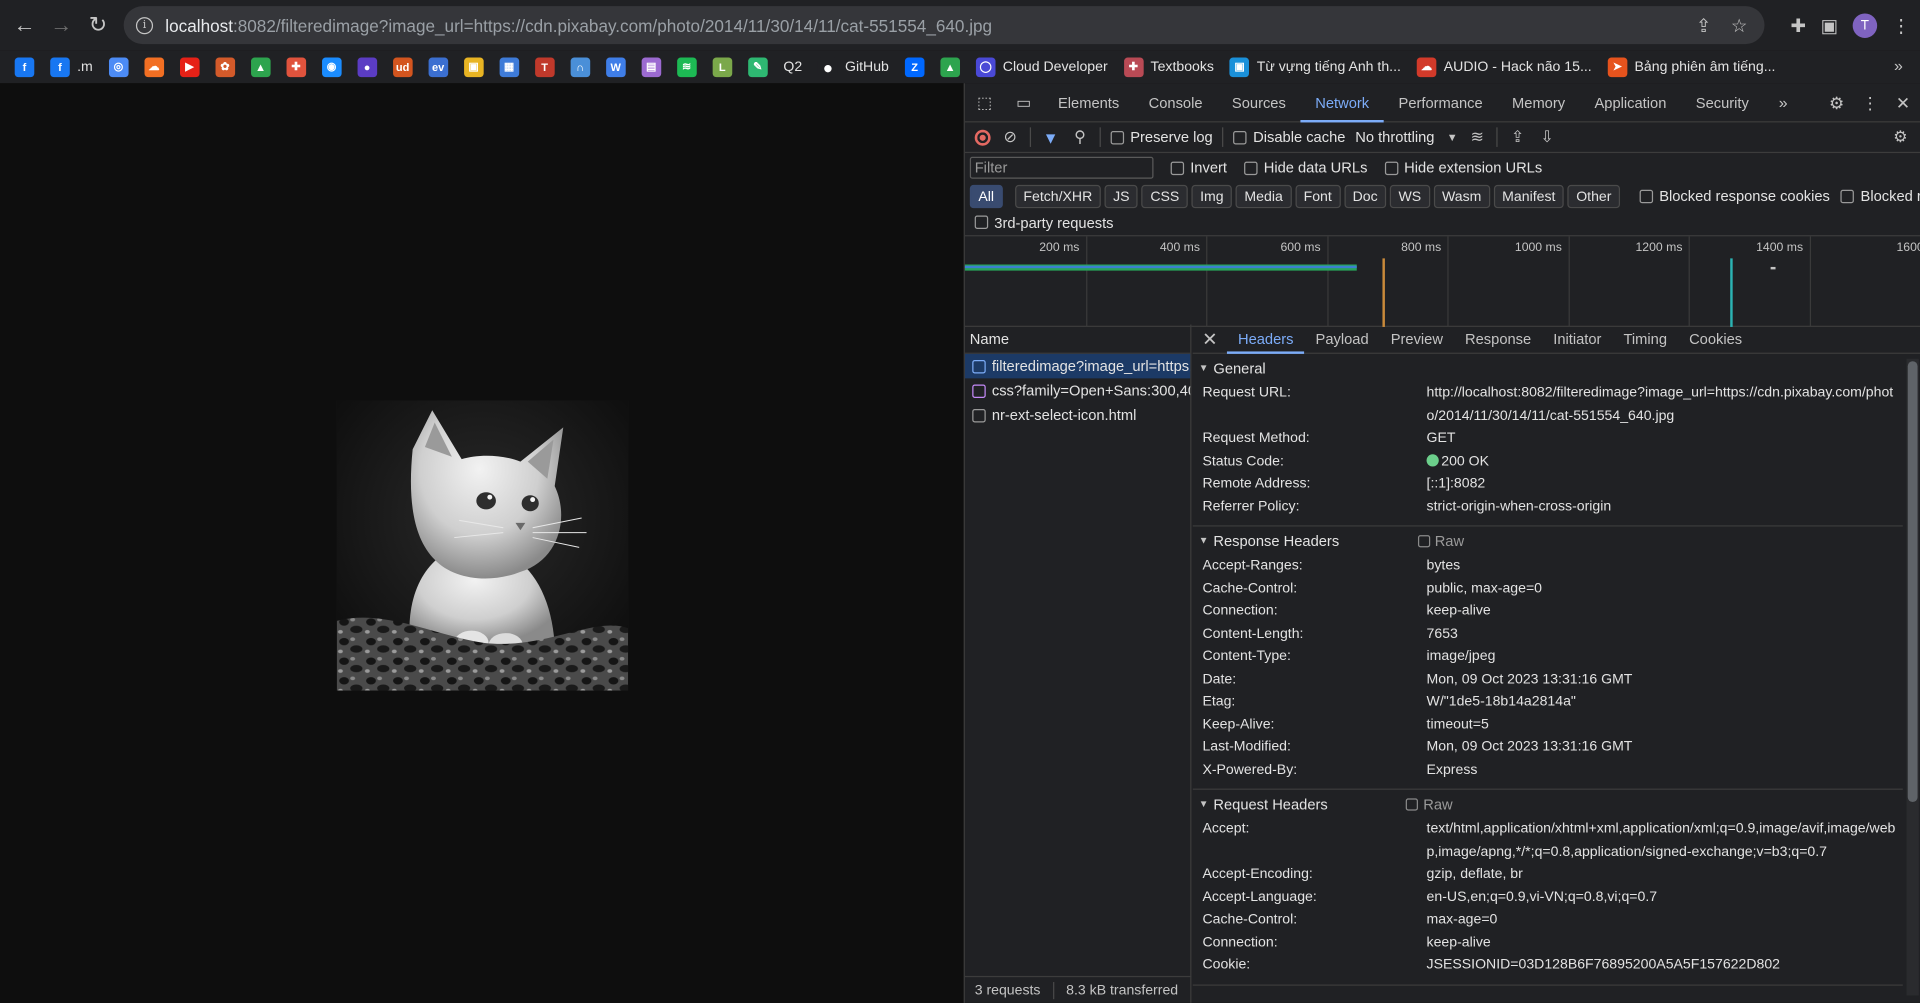 Image resolution: width=1920 pixels, height=1003 pixels. I want to click on header-value: GET, so click(1665, 438).